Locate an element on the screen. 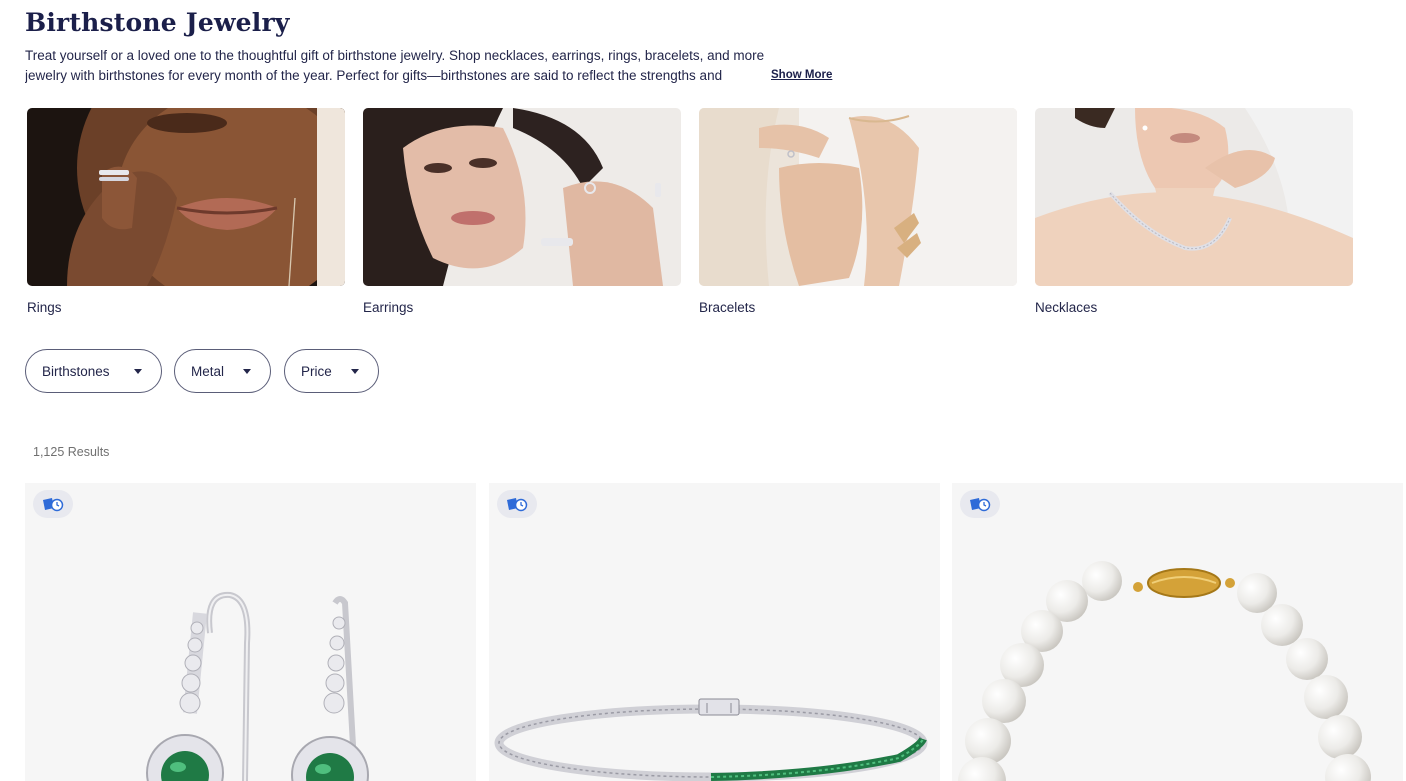  category-label-necklaces: Necklaces is located at coordinates (1066, 307).